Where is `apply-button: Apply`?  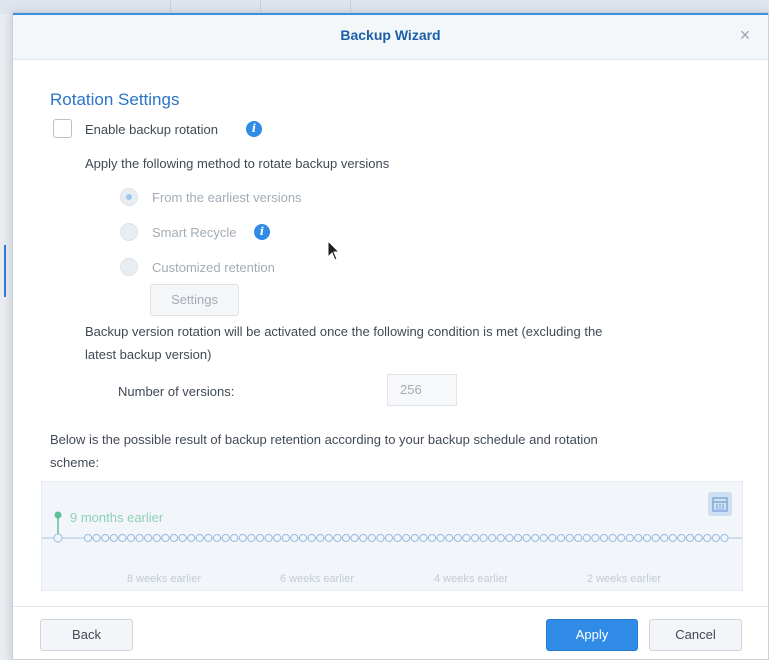 apply-button: Apply is located at coordinates (592, 635).